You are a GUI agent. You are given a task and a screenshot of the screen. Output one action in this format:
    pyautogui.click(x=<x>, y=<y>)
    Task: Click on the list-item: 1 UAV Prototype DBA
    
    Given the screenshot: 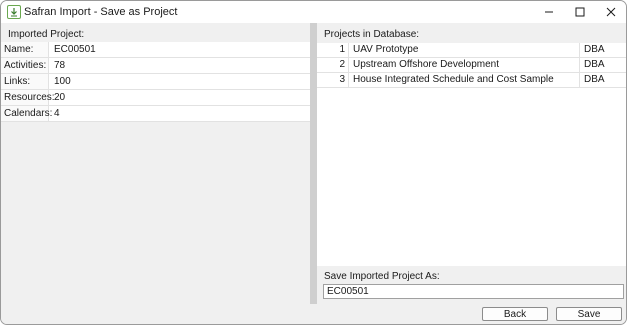 What is the action you would take?
    pyautogui.click(x=471, y=50)
    